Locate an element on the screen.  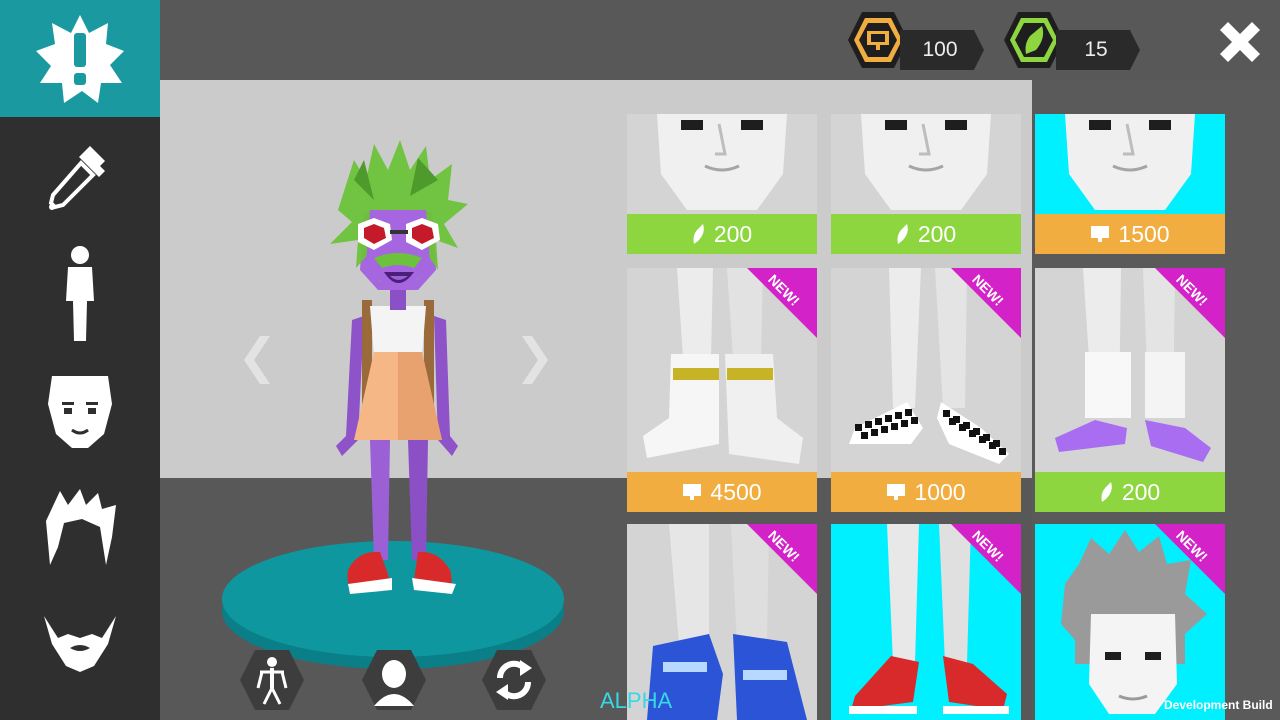
category-sidebar is located at coordinates (80, 360).